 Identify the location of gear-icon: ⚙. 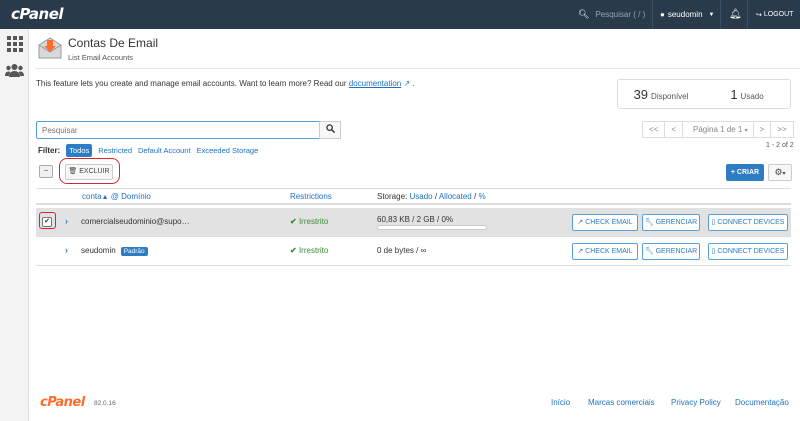
(778, 172).